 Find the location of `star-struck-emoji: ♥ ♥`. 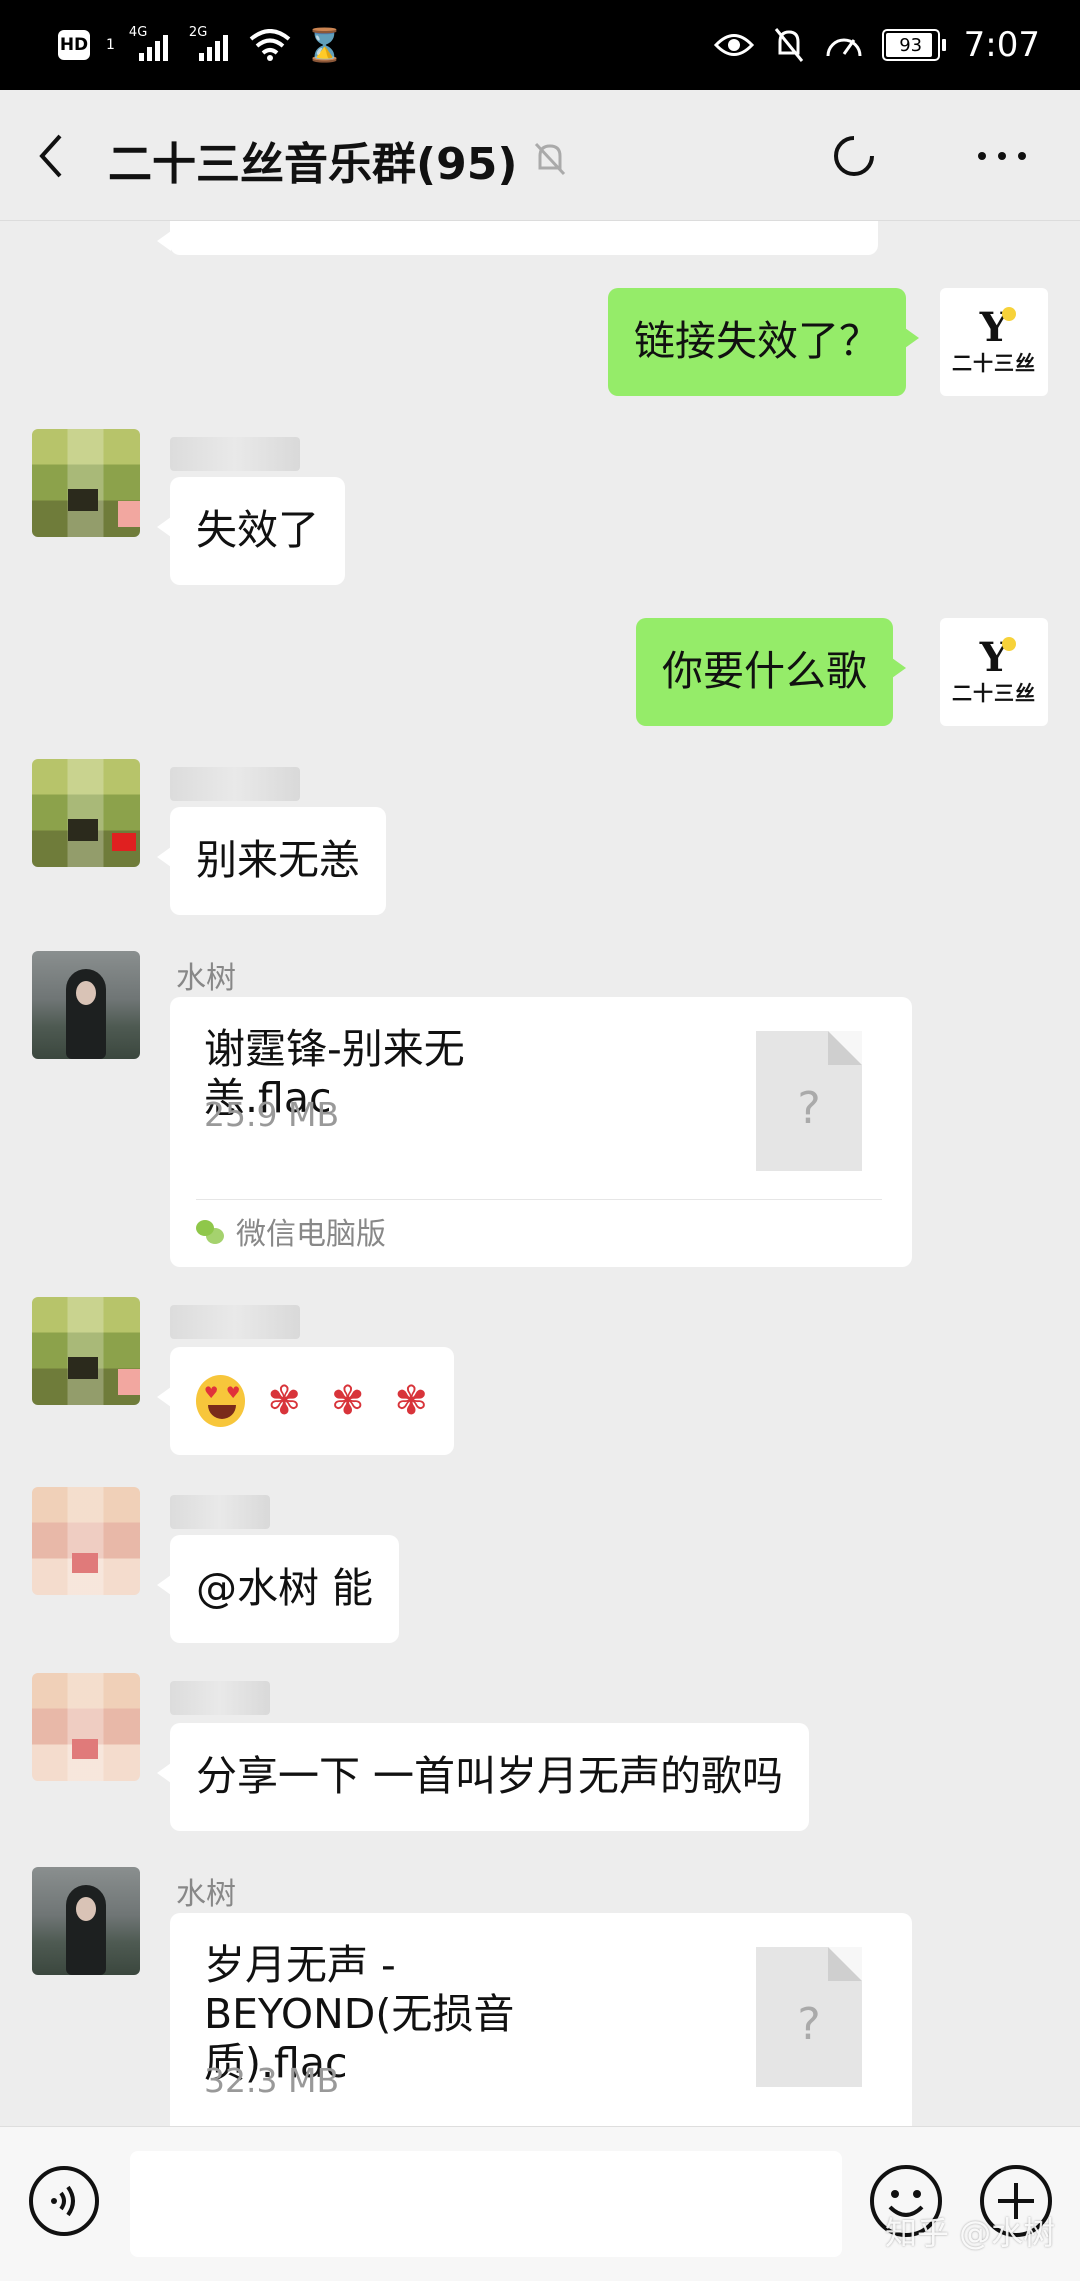

star-struck-emoji: ♥ ♥ is located at coordinates (221, 1401).